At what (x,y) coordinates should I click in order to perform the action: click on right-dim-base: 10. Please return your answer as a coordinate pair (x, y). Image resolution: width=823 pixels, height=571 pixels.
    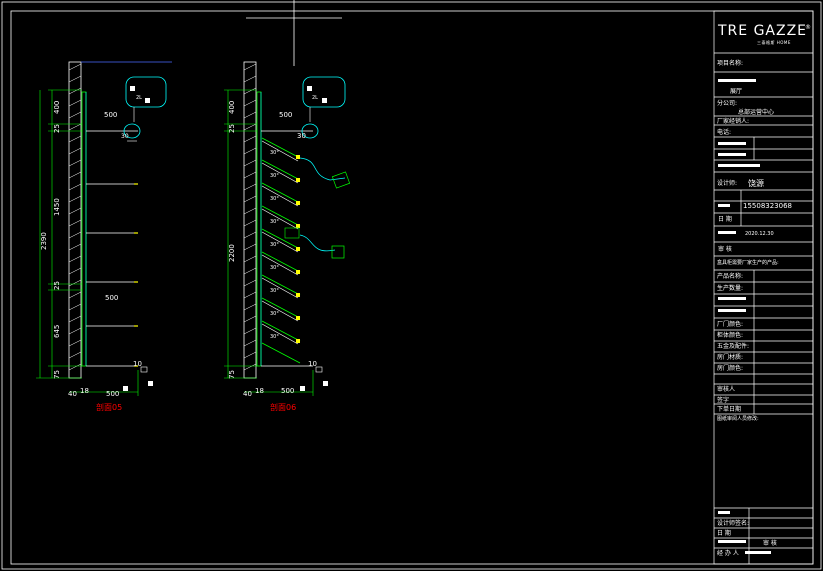
    Looking at the image, I should click on (312, 364).